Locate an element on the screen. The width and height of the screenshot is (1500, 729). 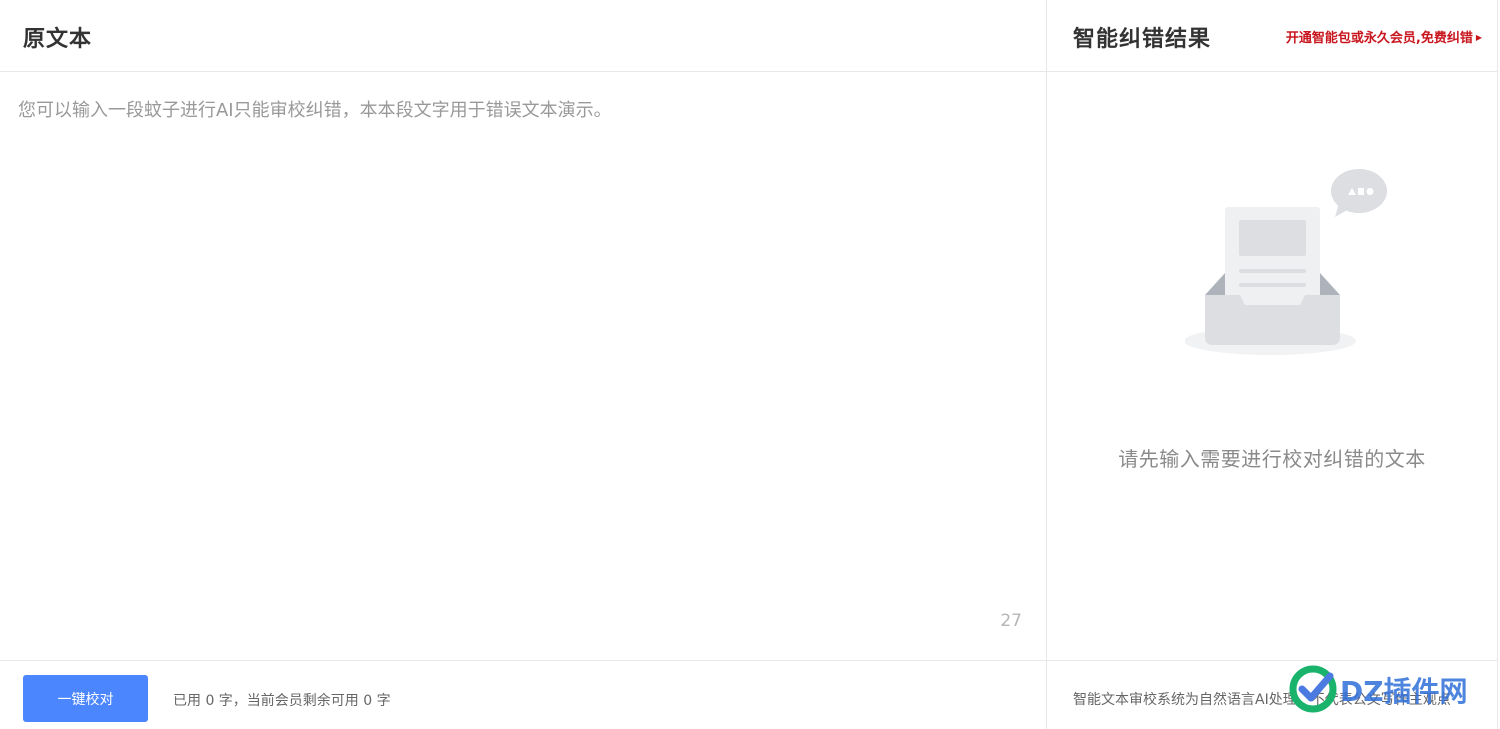
original-text-header: 原文本 is located at coordinates (523, 36).